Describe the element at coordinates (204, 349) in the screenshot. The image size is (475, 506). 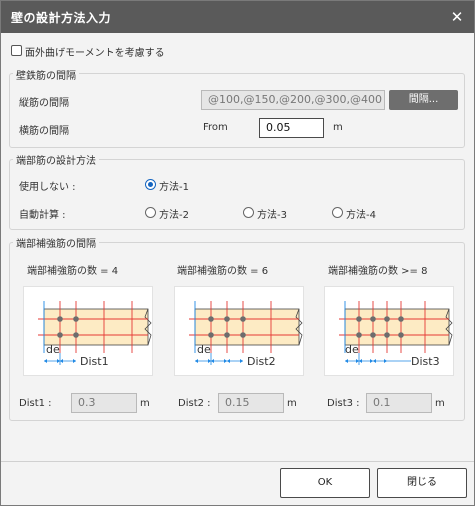
I see `case-2-de-label: de` at that location.